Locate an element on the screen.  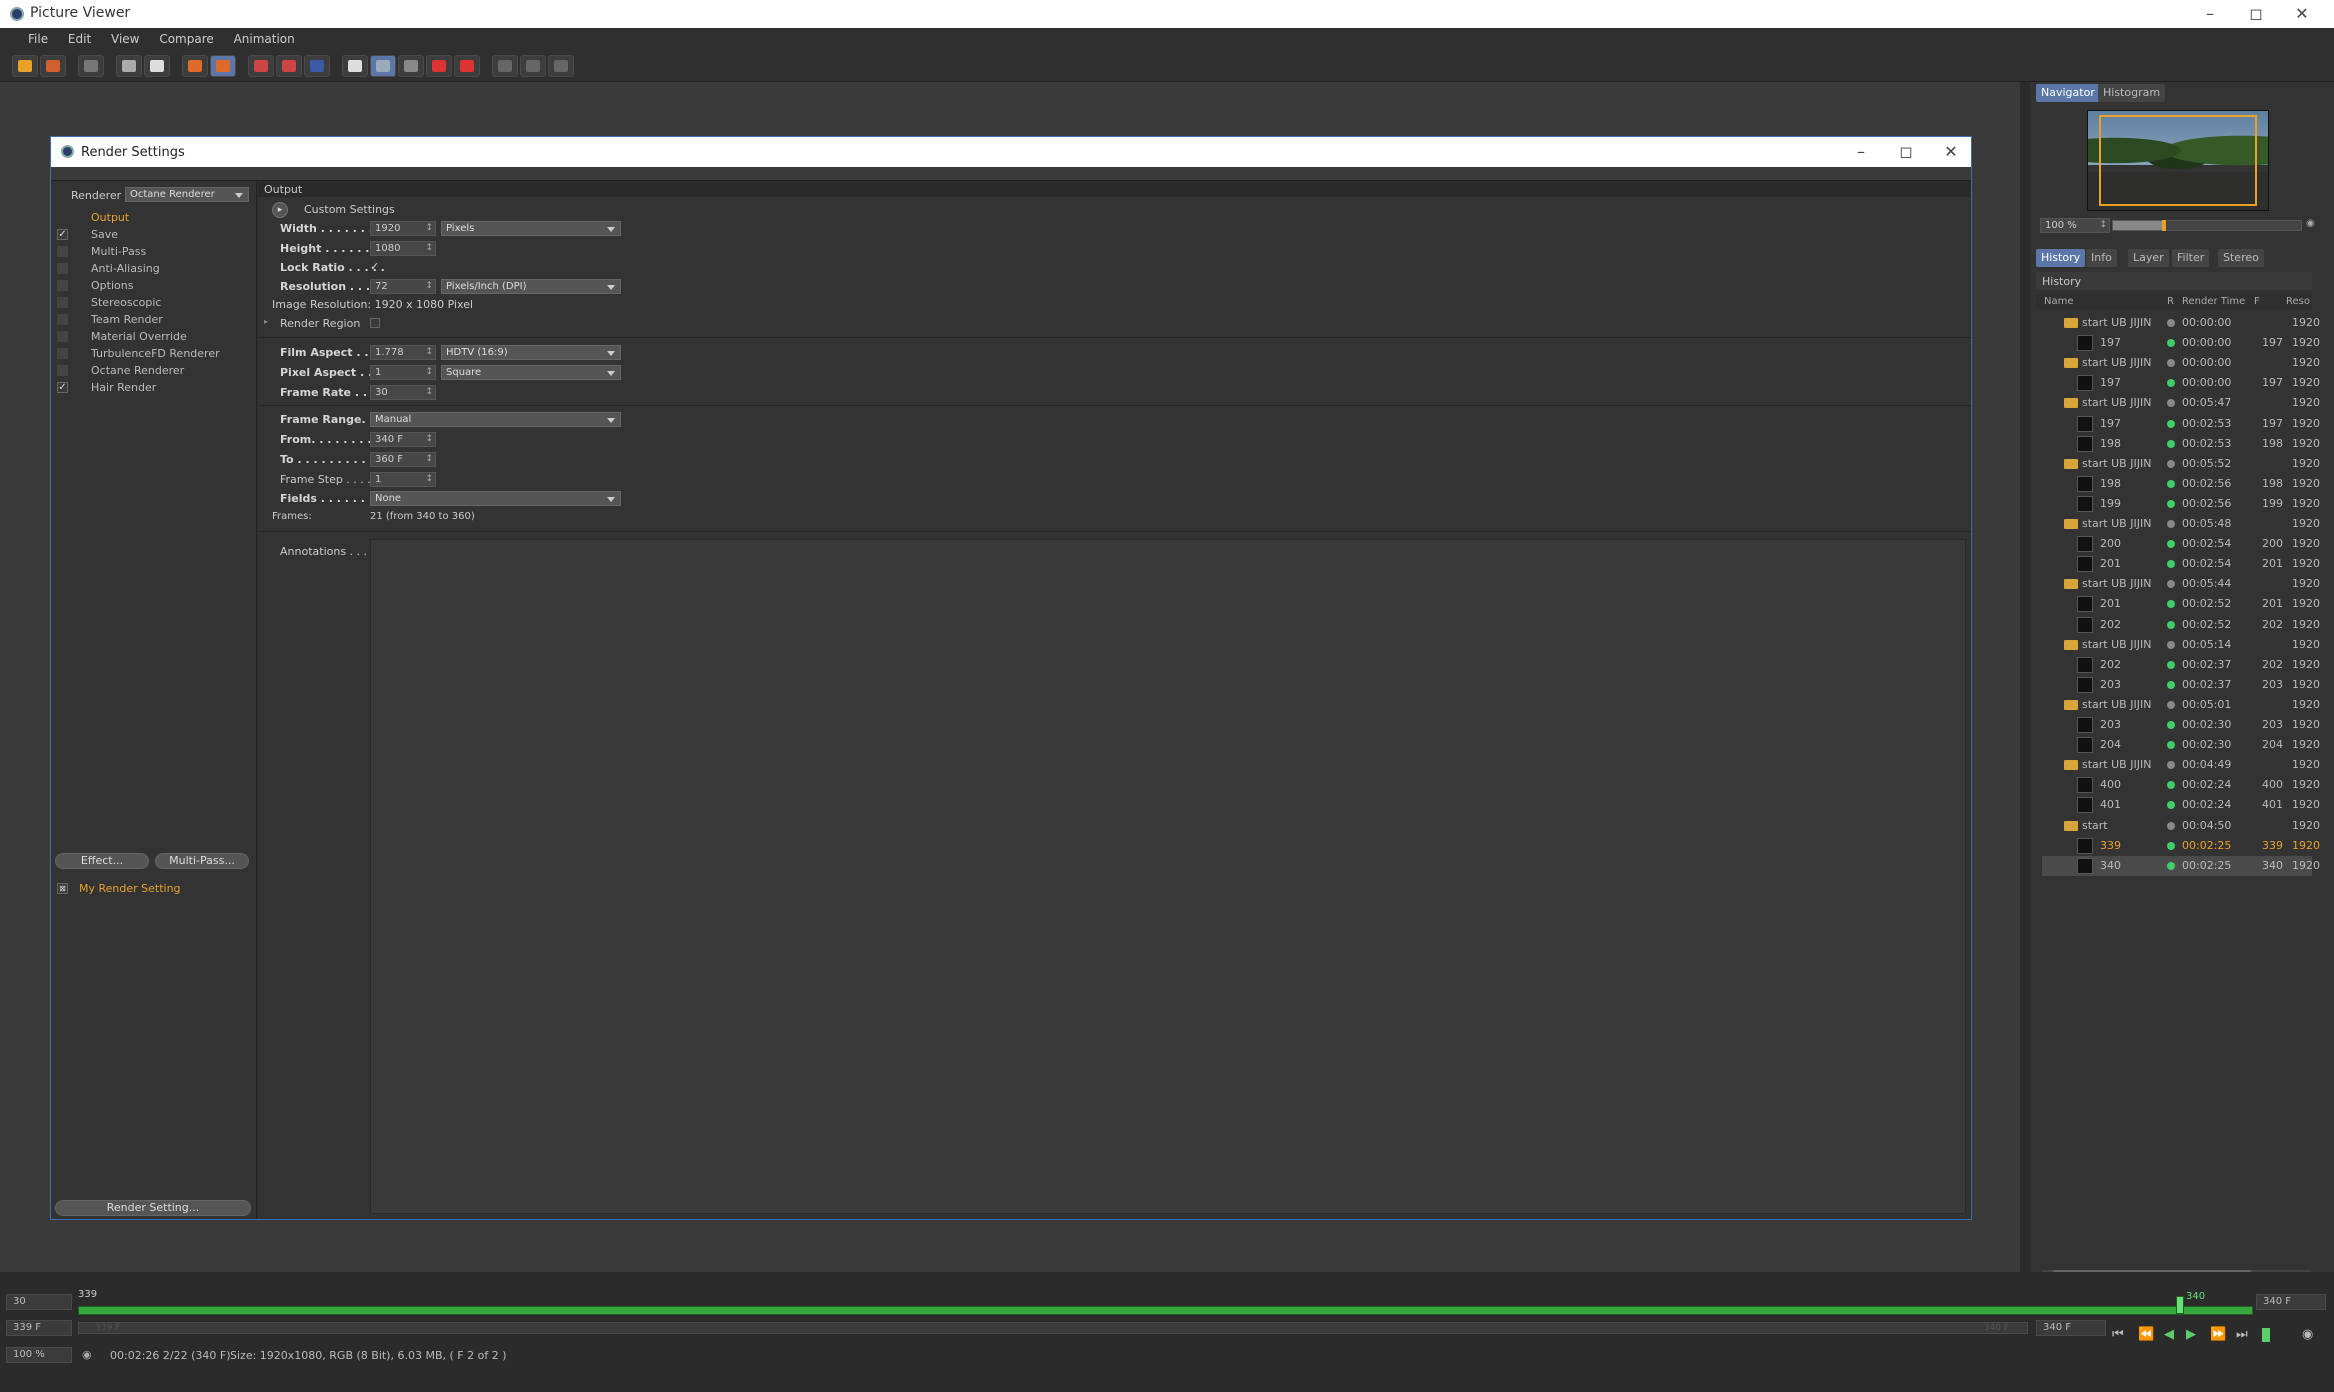
region-render-icon is located at coordinates (289, 66).